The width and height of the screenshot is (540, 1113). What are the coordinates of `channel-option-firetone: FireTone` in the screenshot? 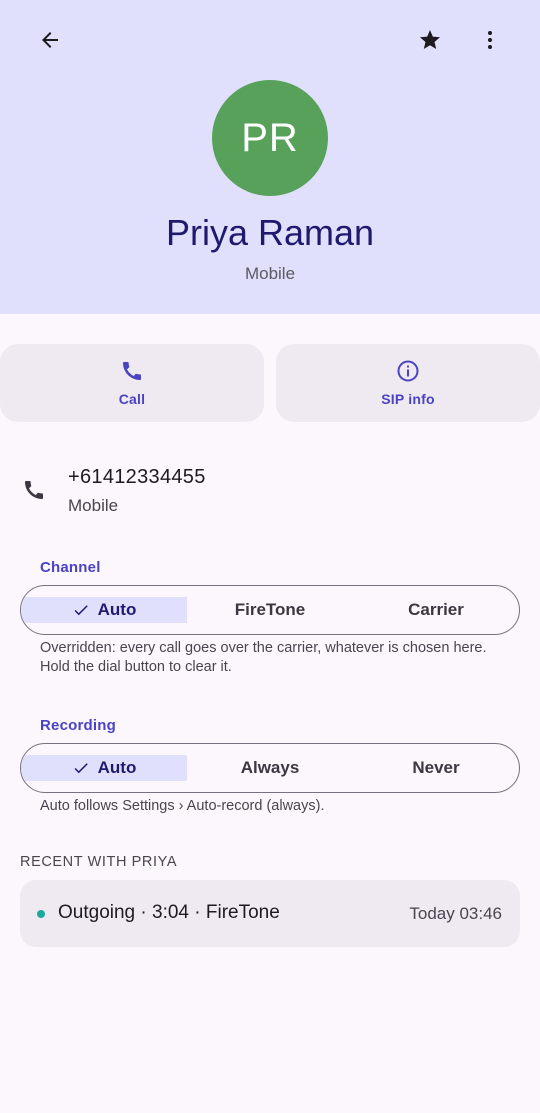 It's located at (270, 610).